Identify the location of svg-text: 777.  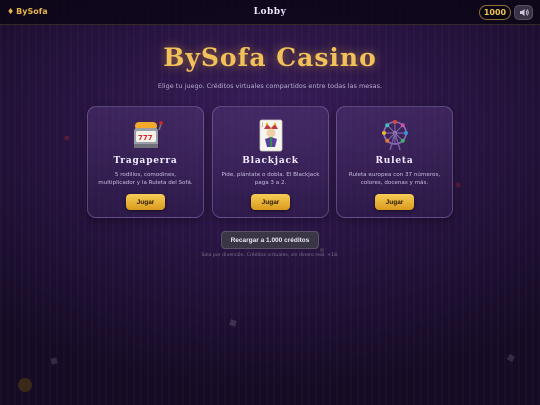
(145, 138).